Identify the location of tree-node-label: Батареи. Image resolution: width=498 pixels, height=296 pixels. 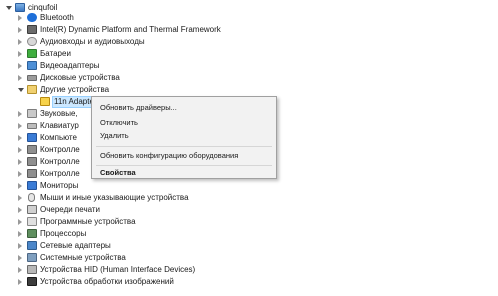
(55, 53).